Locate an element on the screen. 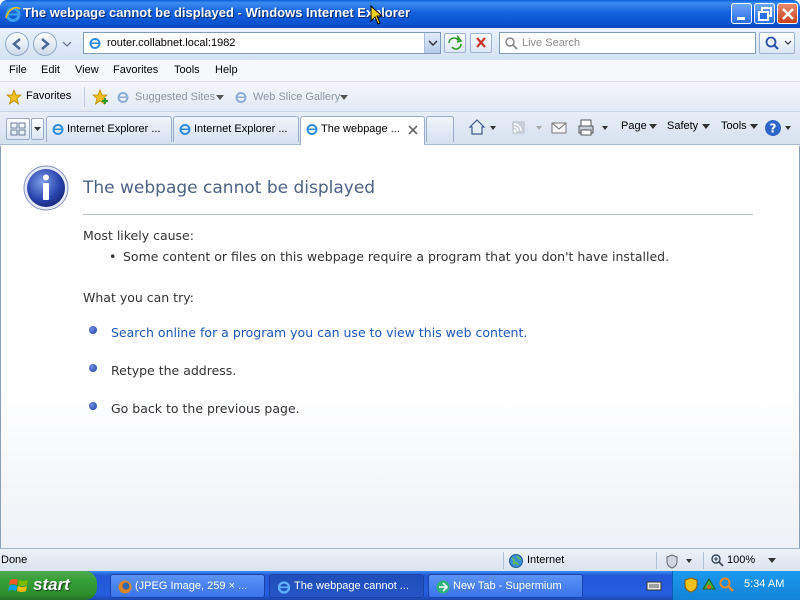 The image size is (800, 600). what-to-try-heading: What you can try: is located at coordinates (138, 297).